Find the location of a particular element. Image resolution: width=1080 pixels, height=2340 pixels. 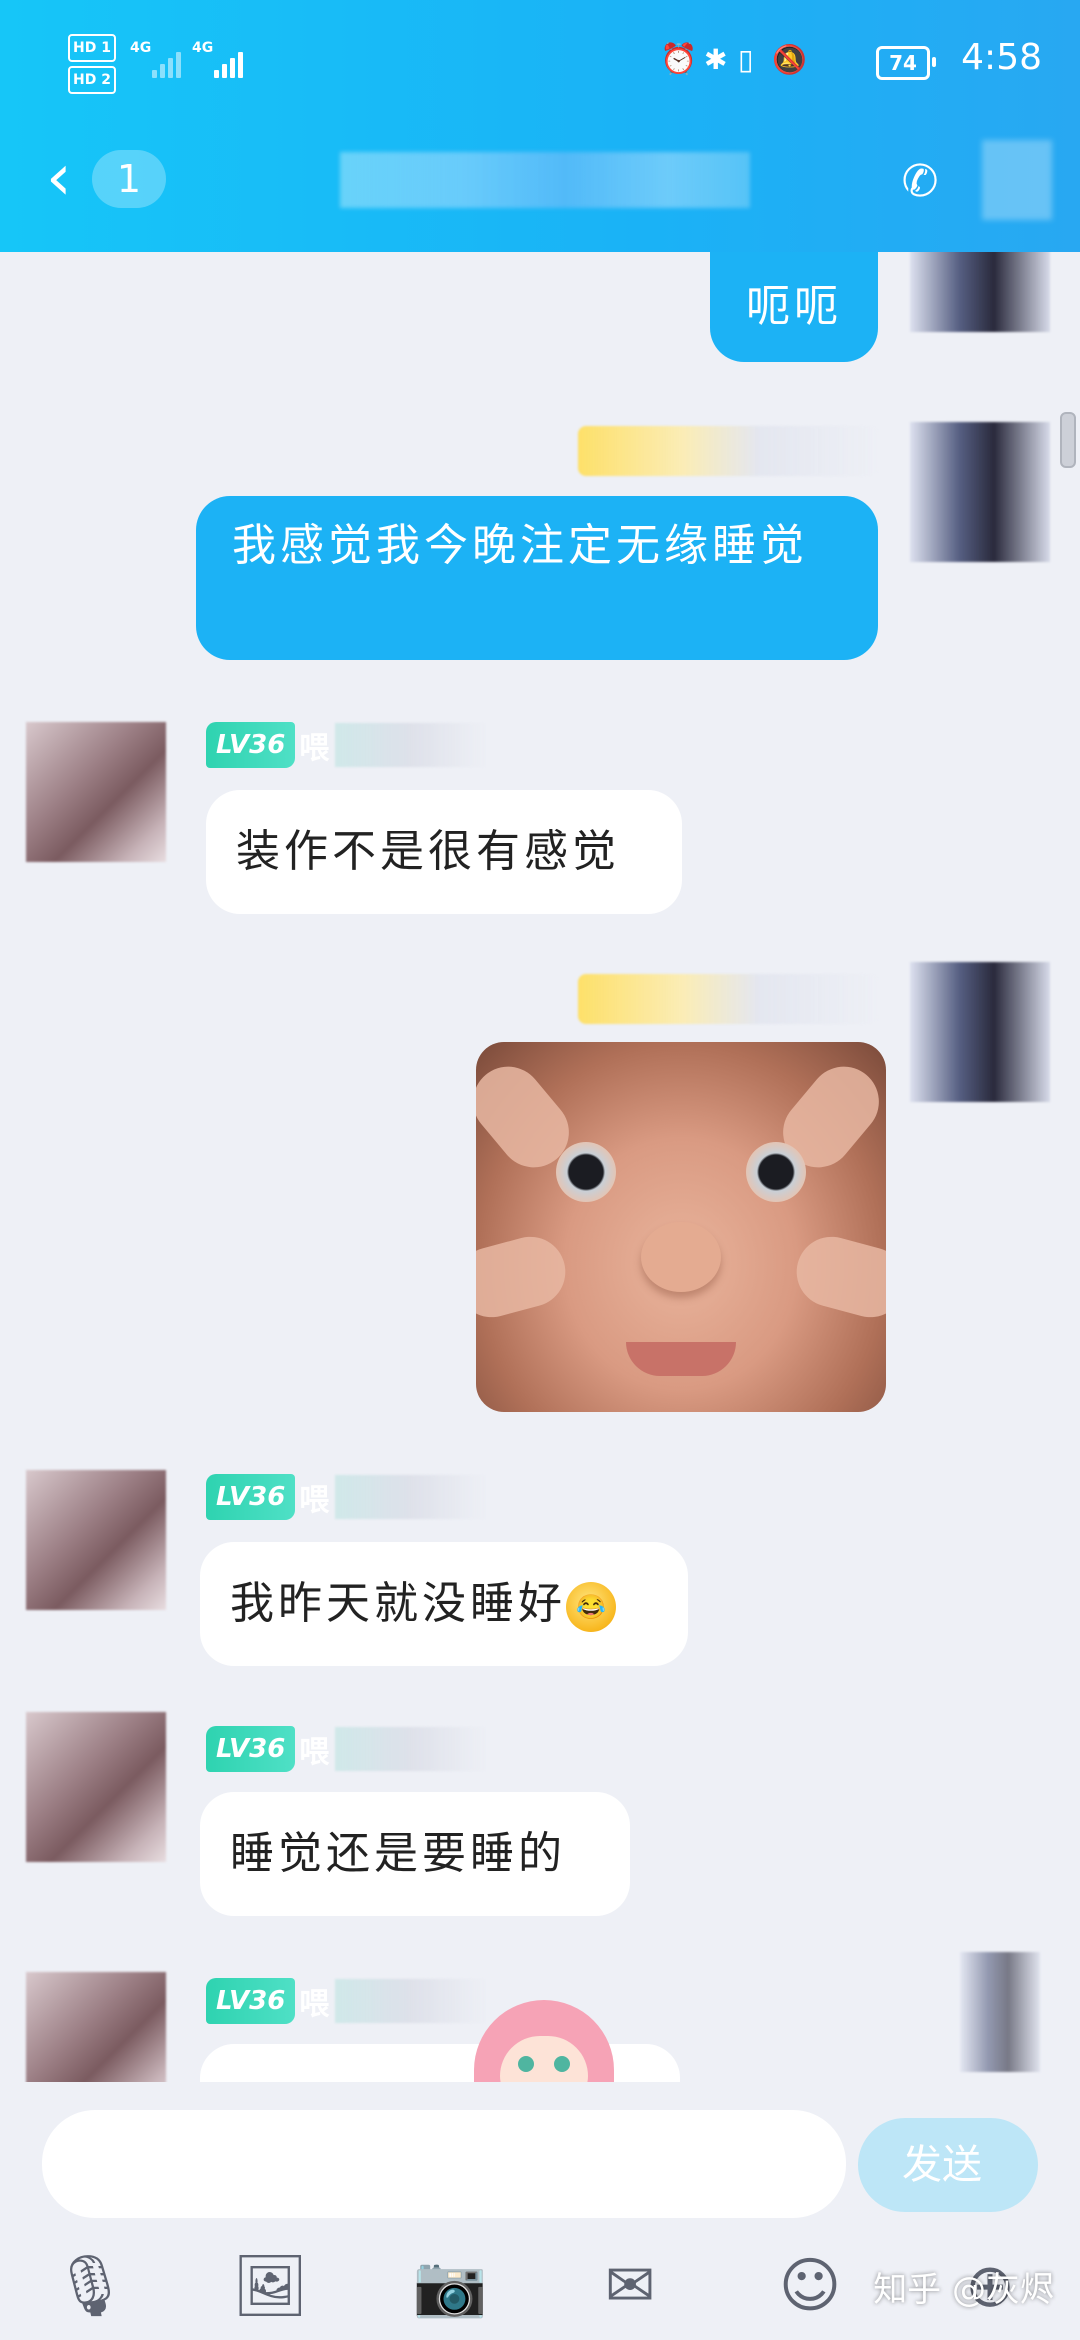

call-icon: ✆ is located at coordinates (920, 182).